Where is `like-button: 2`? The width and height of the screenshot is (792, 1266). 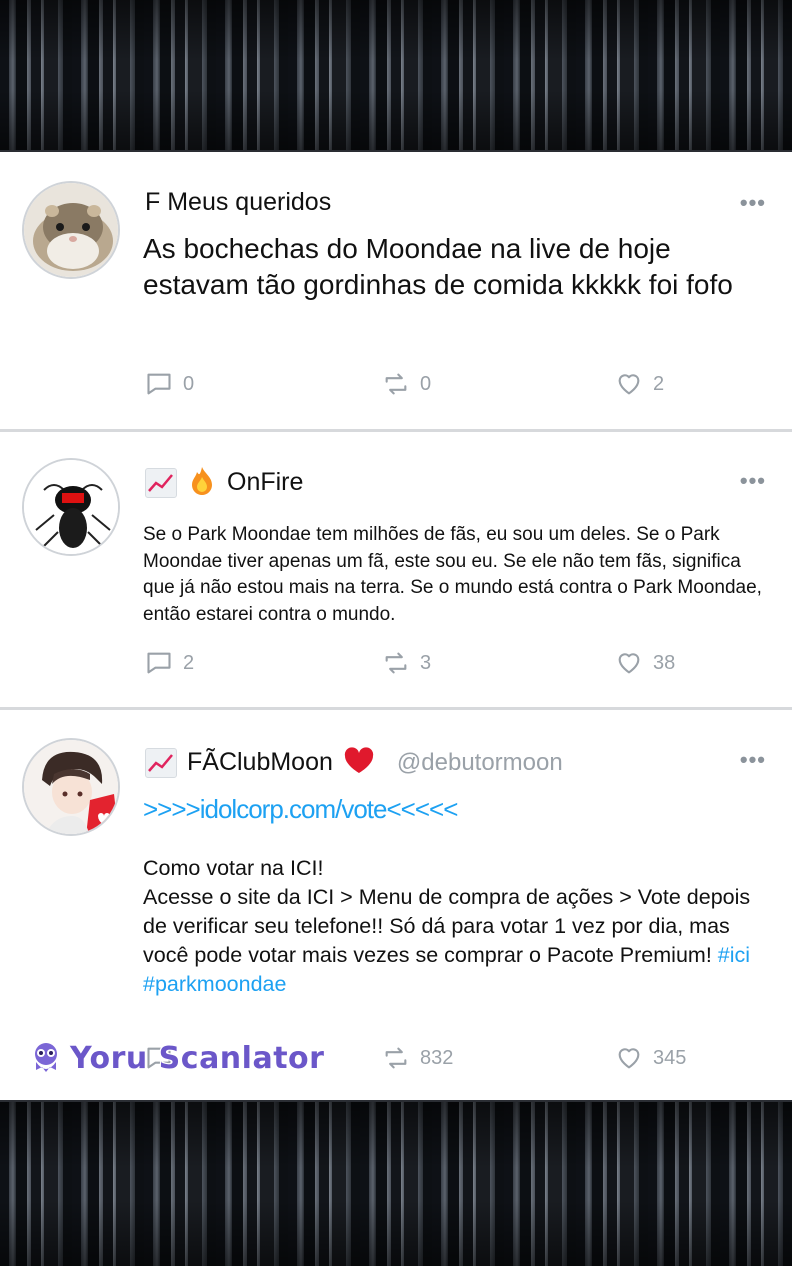 like-button: 2 is located at coordinates (639, 384).